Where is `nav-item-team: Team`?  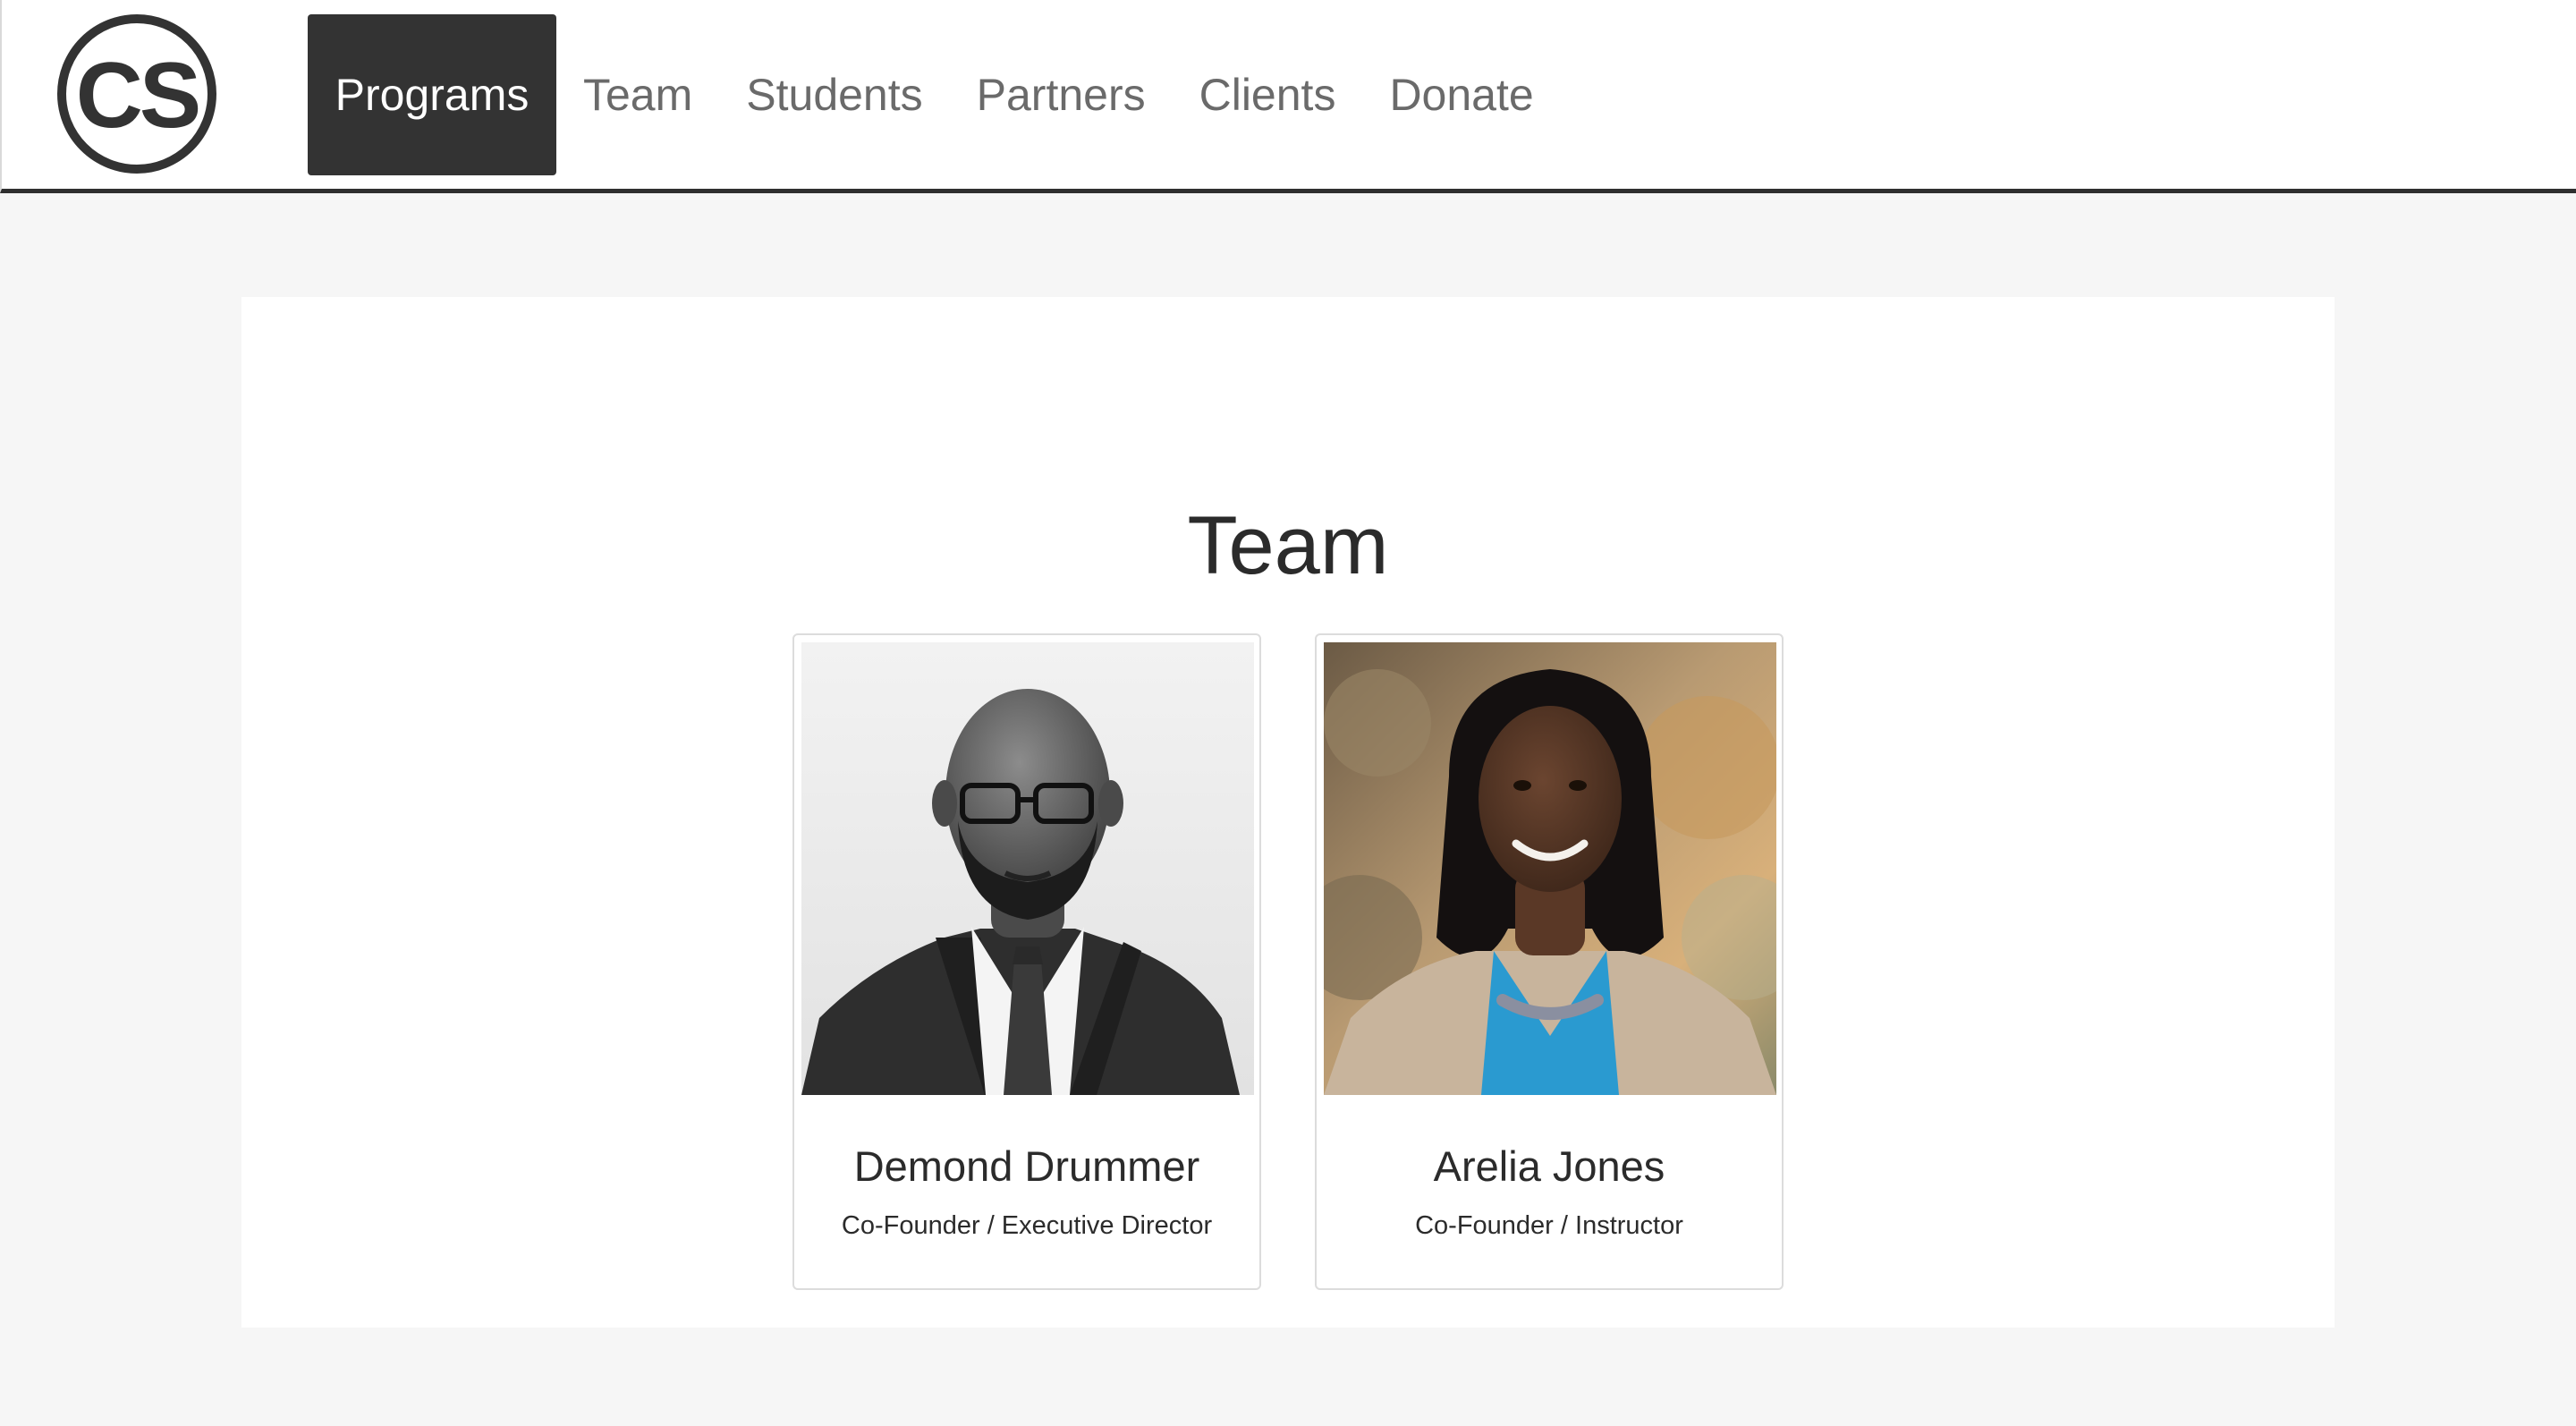 nav-item-team: Team is located at coordinates (637, 95).